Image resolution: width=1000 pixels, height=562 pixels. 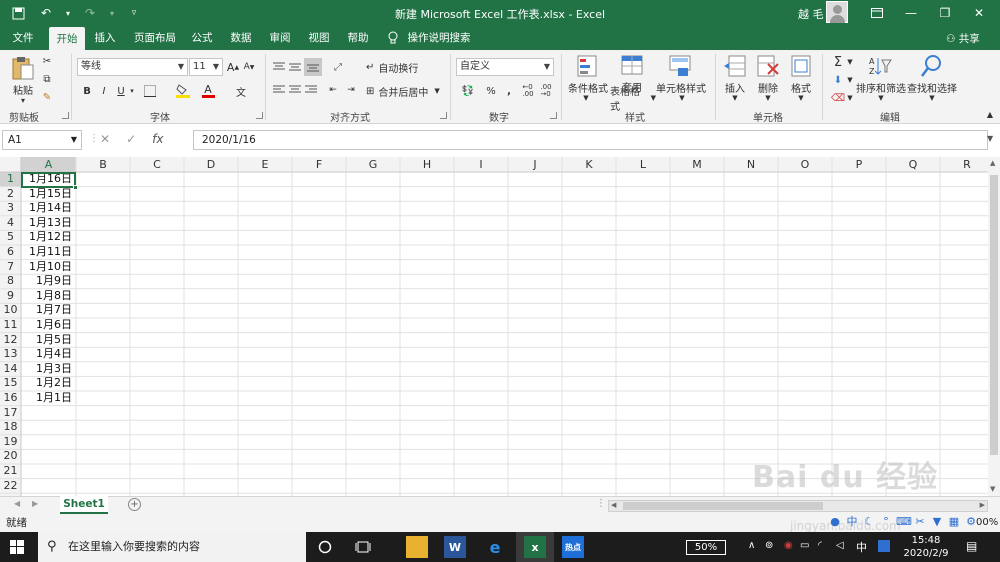 I want to click on wrap-text-button: ↵ 自动换行, so click(x=401, y=67).